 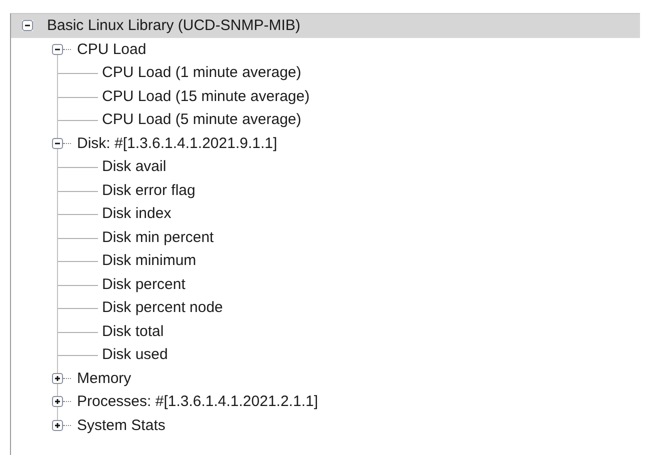 I want to click on tree-item: Processes: #[1.3.6.1.4.1.2021.2.1.1], so click(x=197, y=402).